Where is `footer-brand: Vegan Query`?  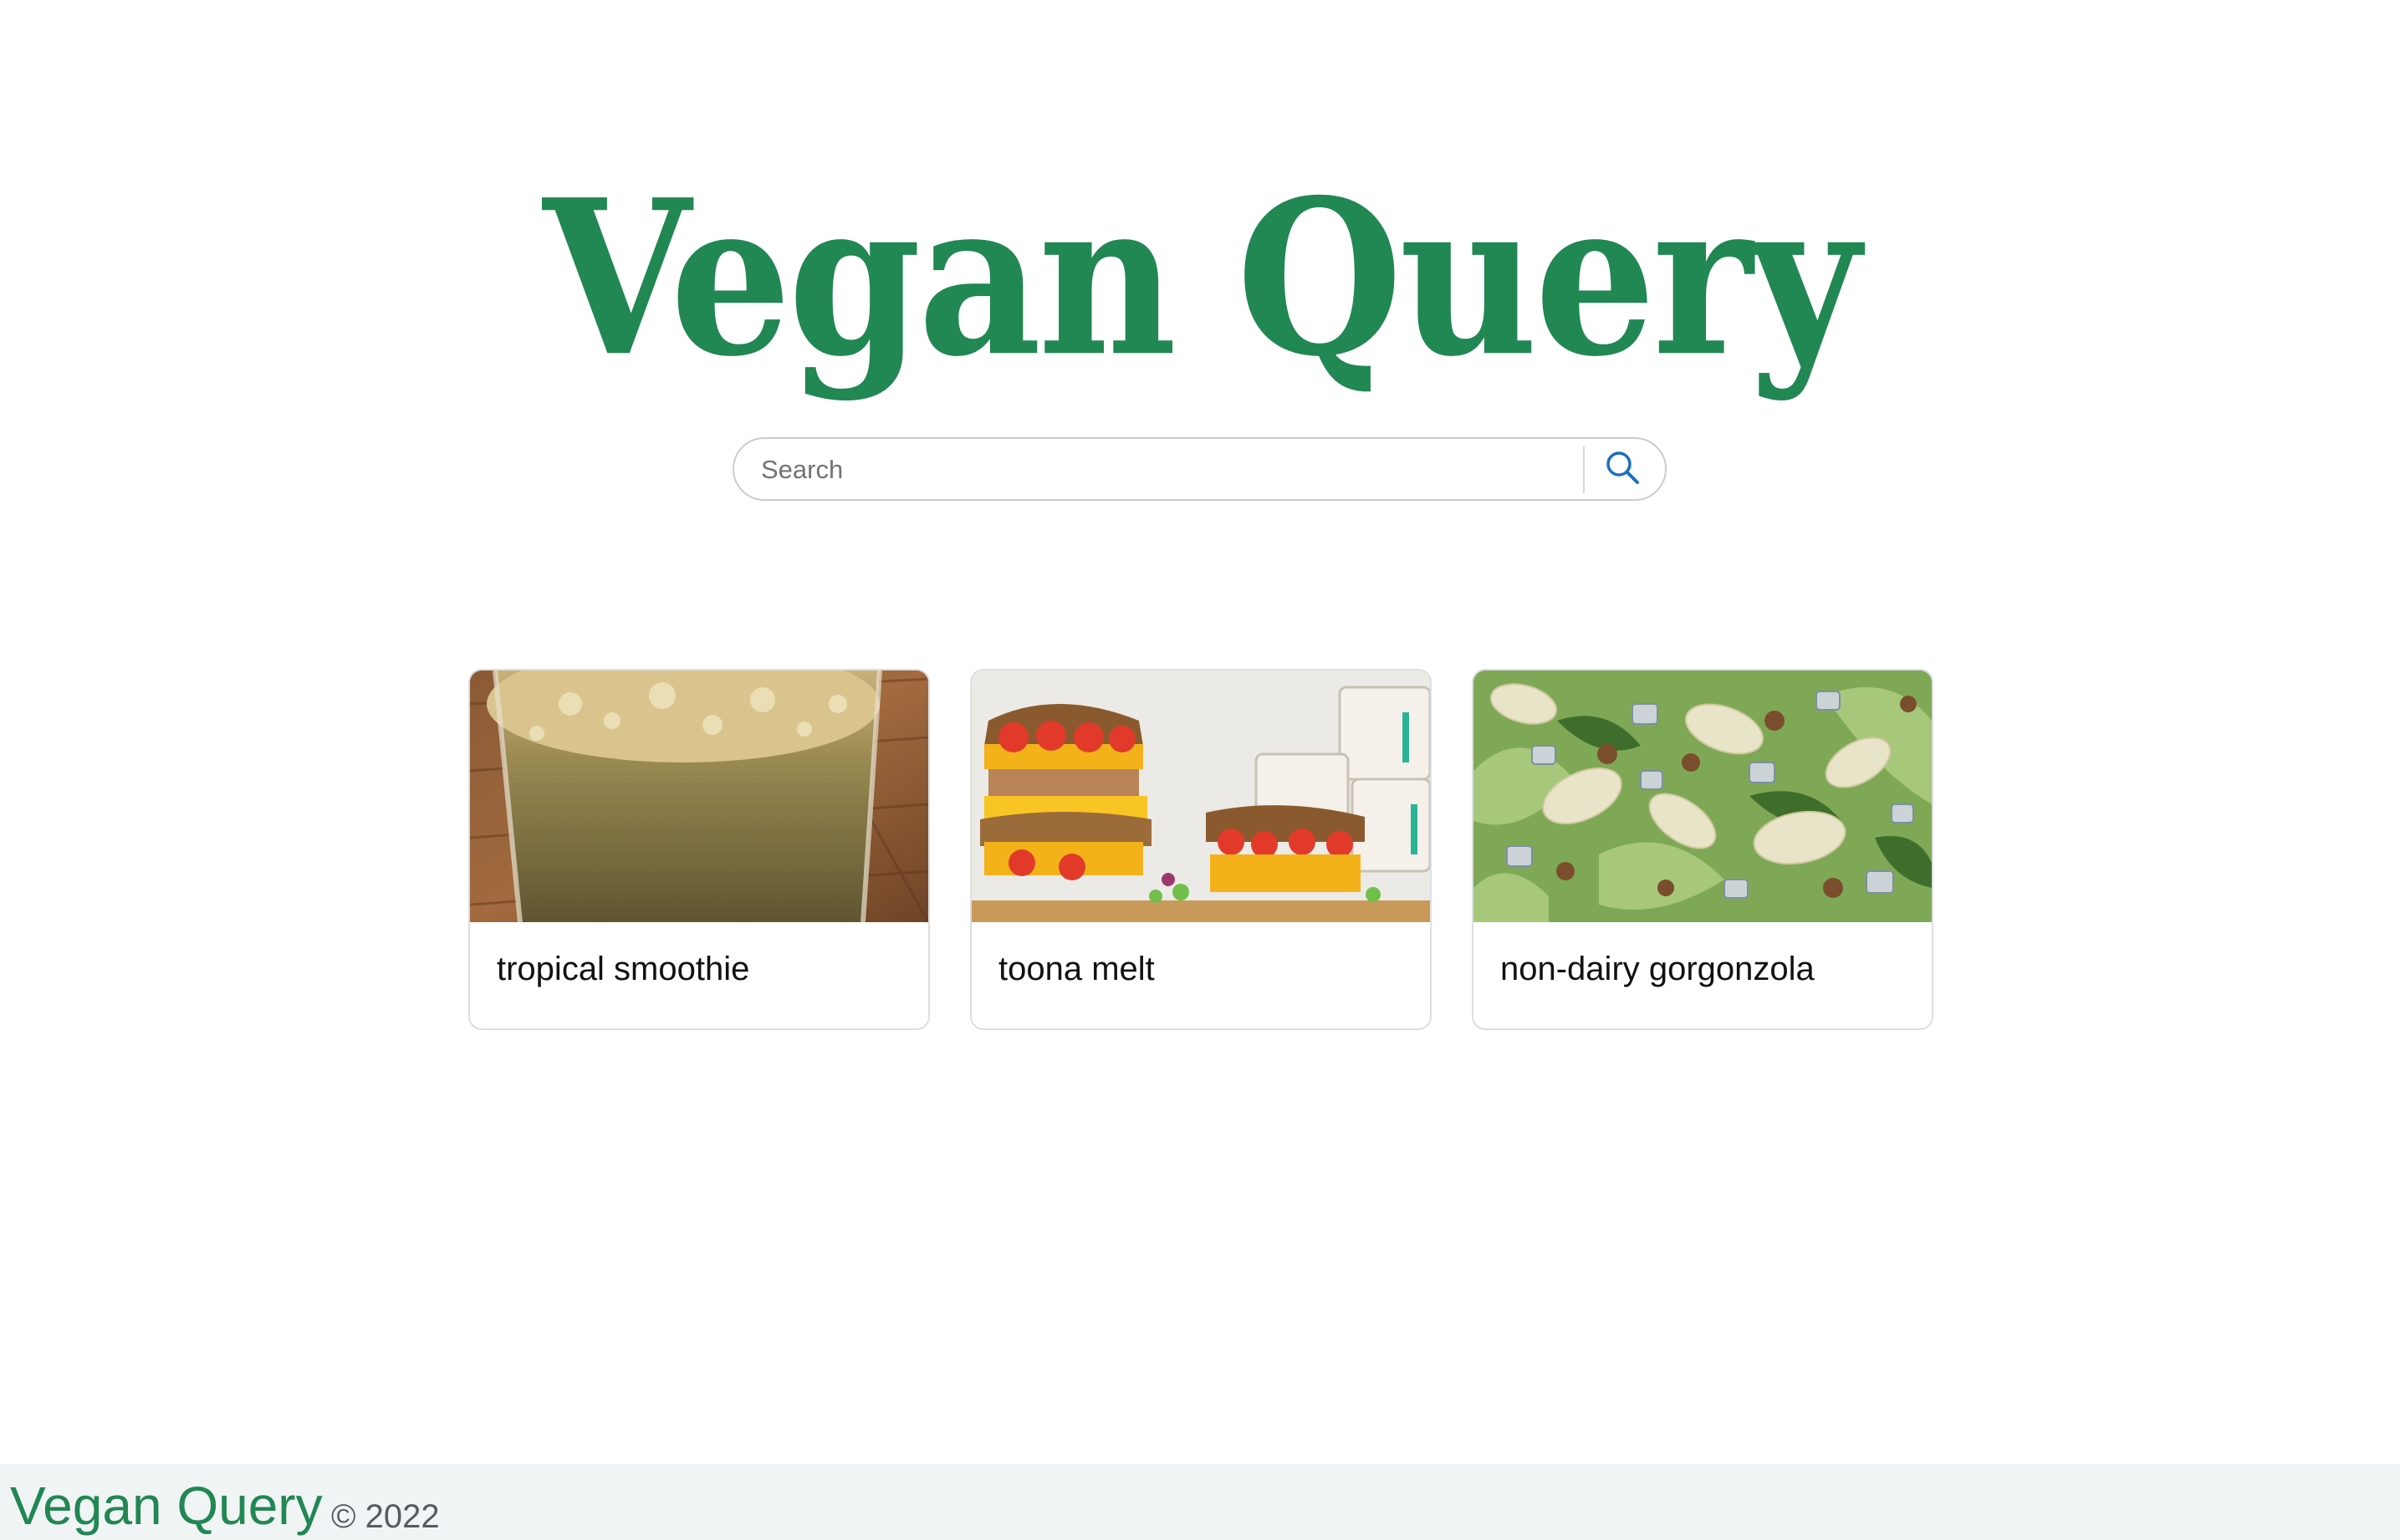
footer-brand: Vegan Query is located at coordinates (166, 1505).